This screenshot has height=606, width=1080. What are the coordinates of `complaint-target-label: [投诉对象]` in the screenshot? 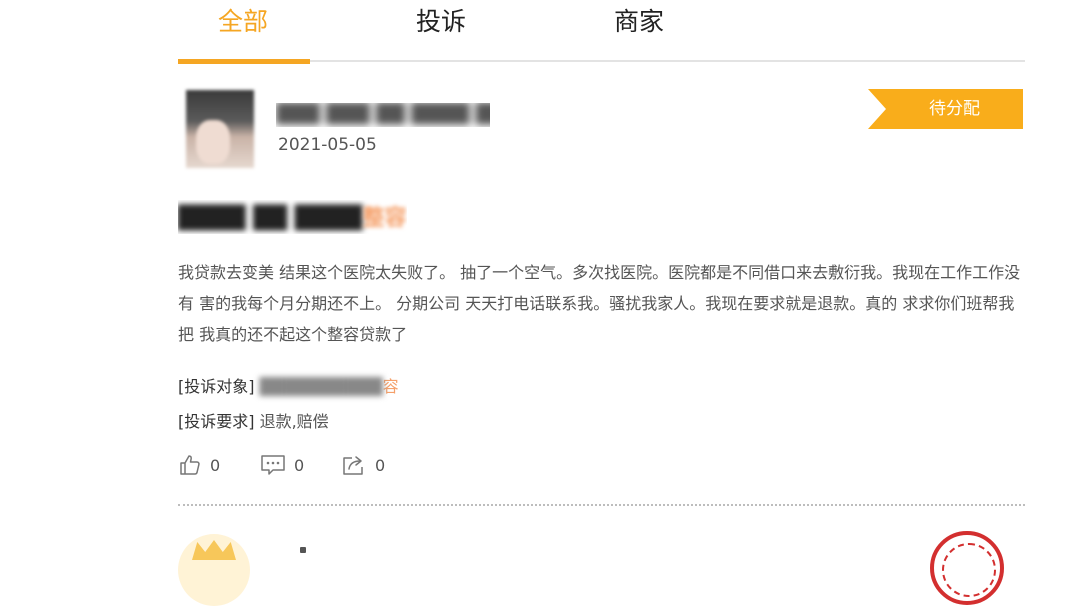 It's located at (216, 386).